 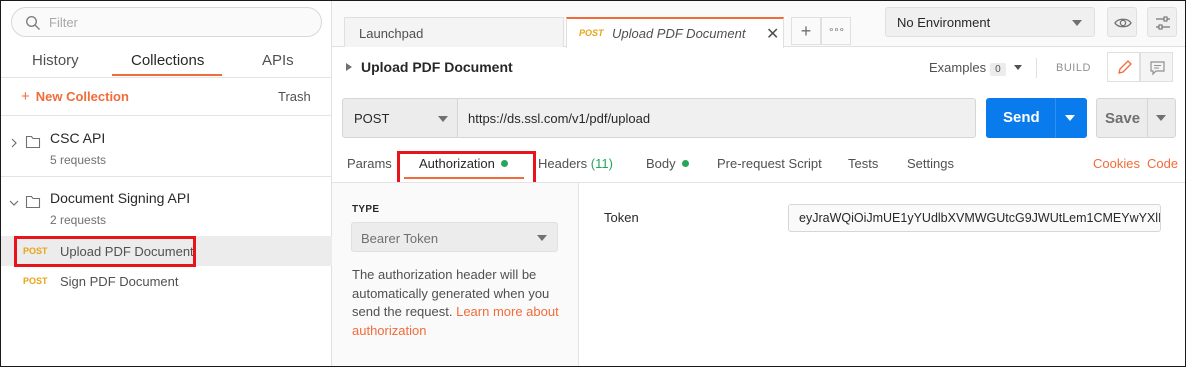 I want to click on examples-dropdown: Examples 0, so click(x=975, y=68).